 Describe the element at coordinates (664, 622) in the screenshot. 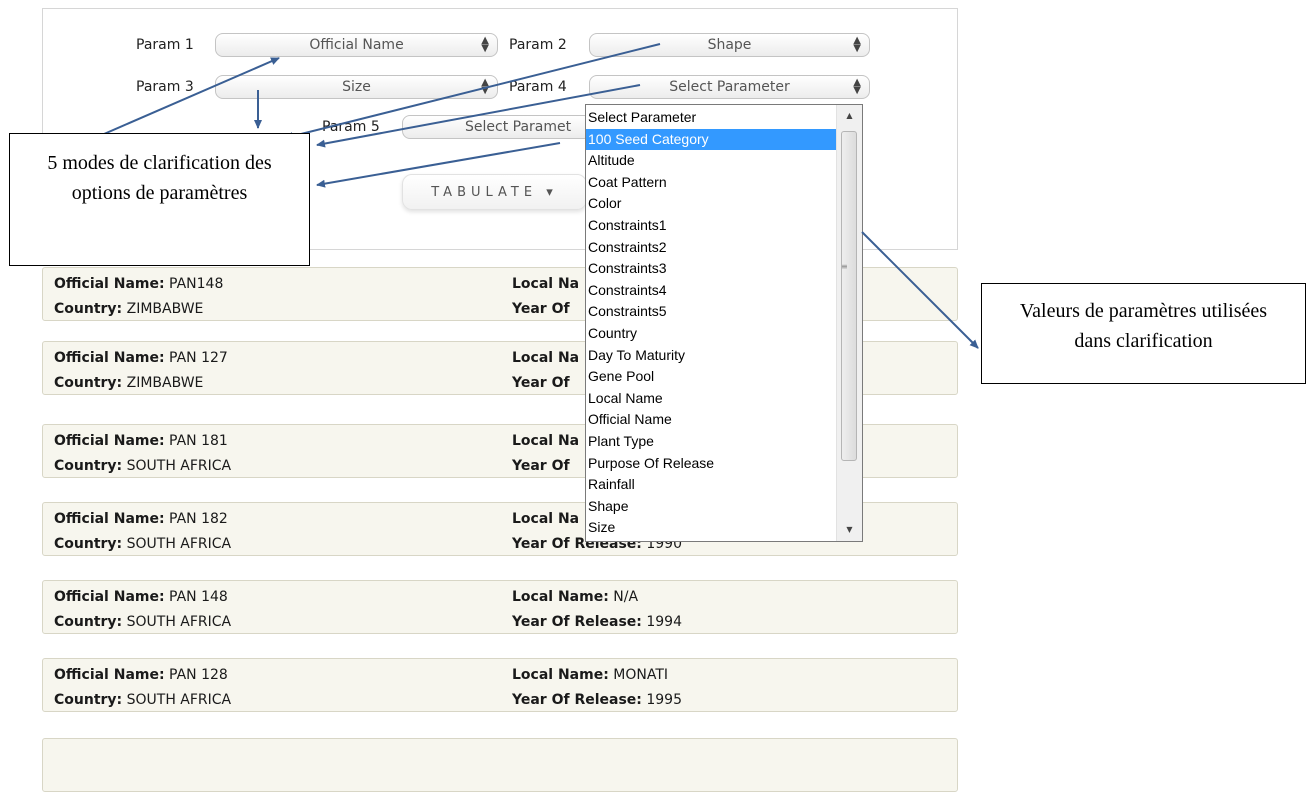

I see `year-value: 1994` at that location.